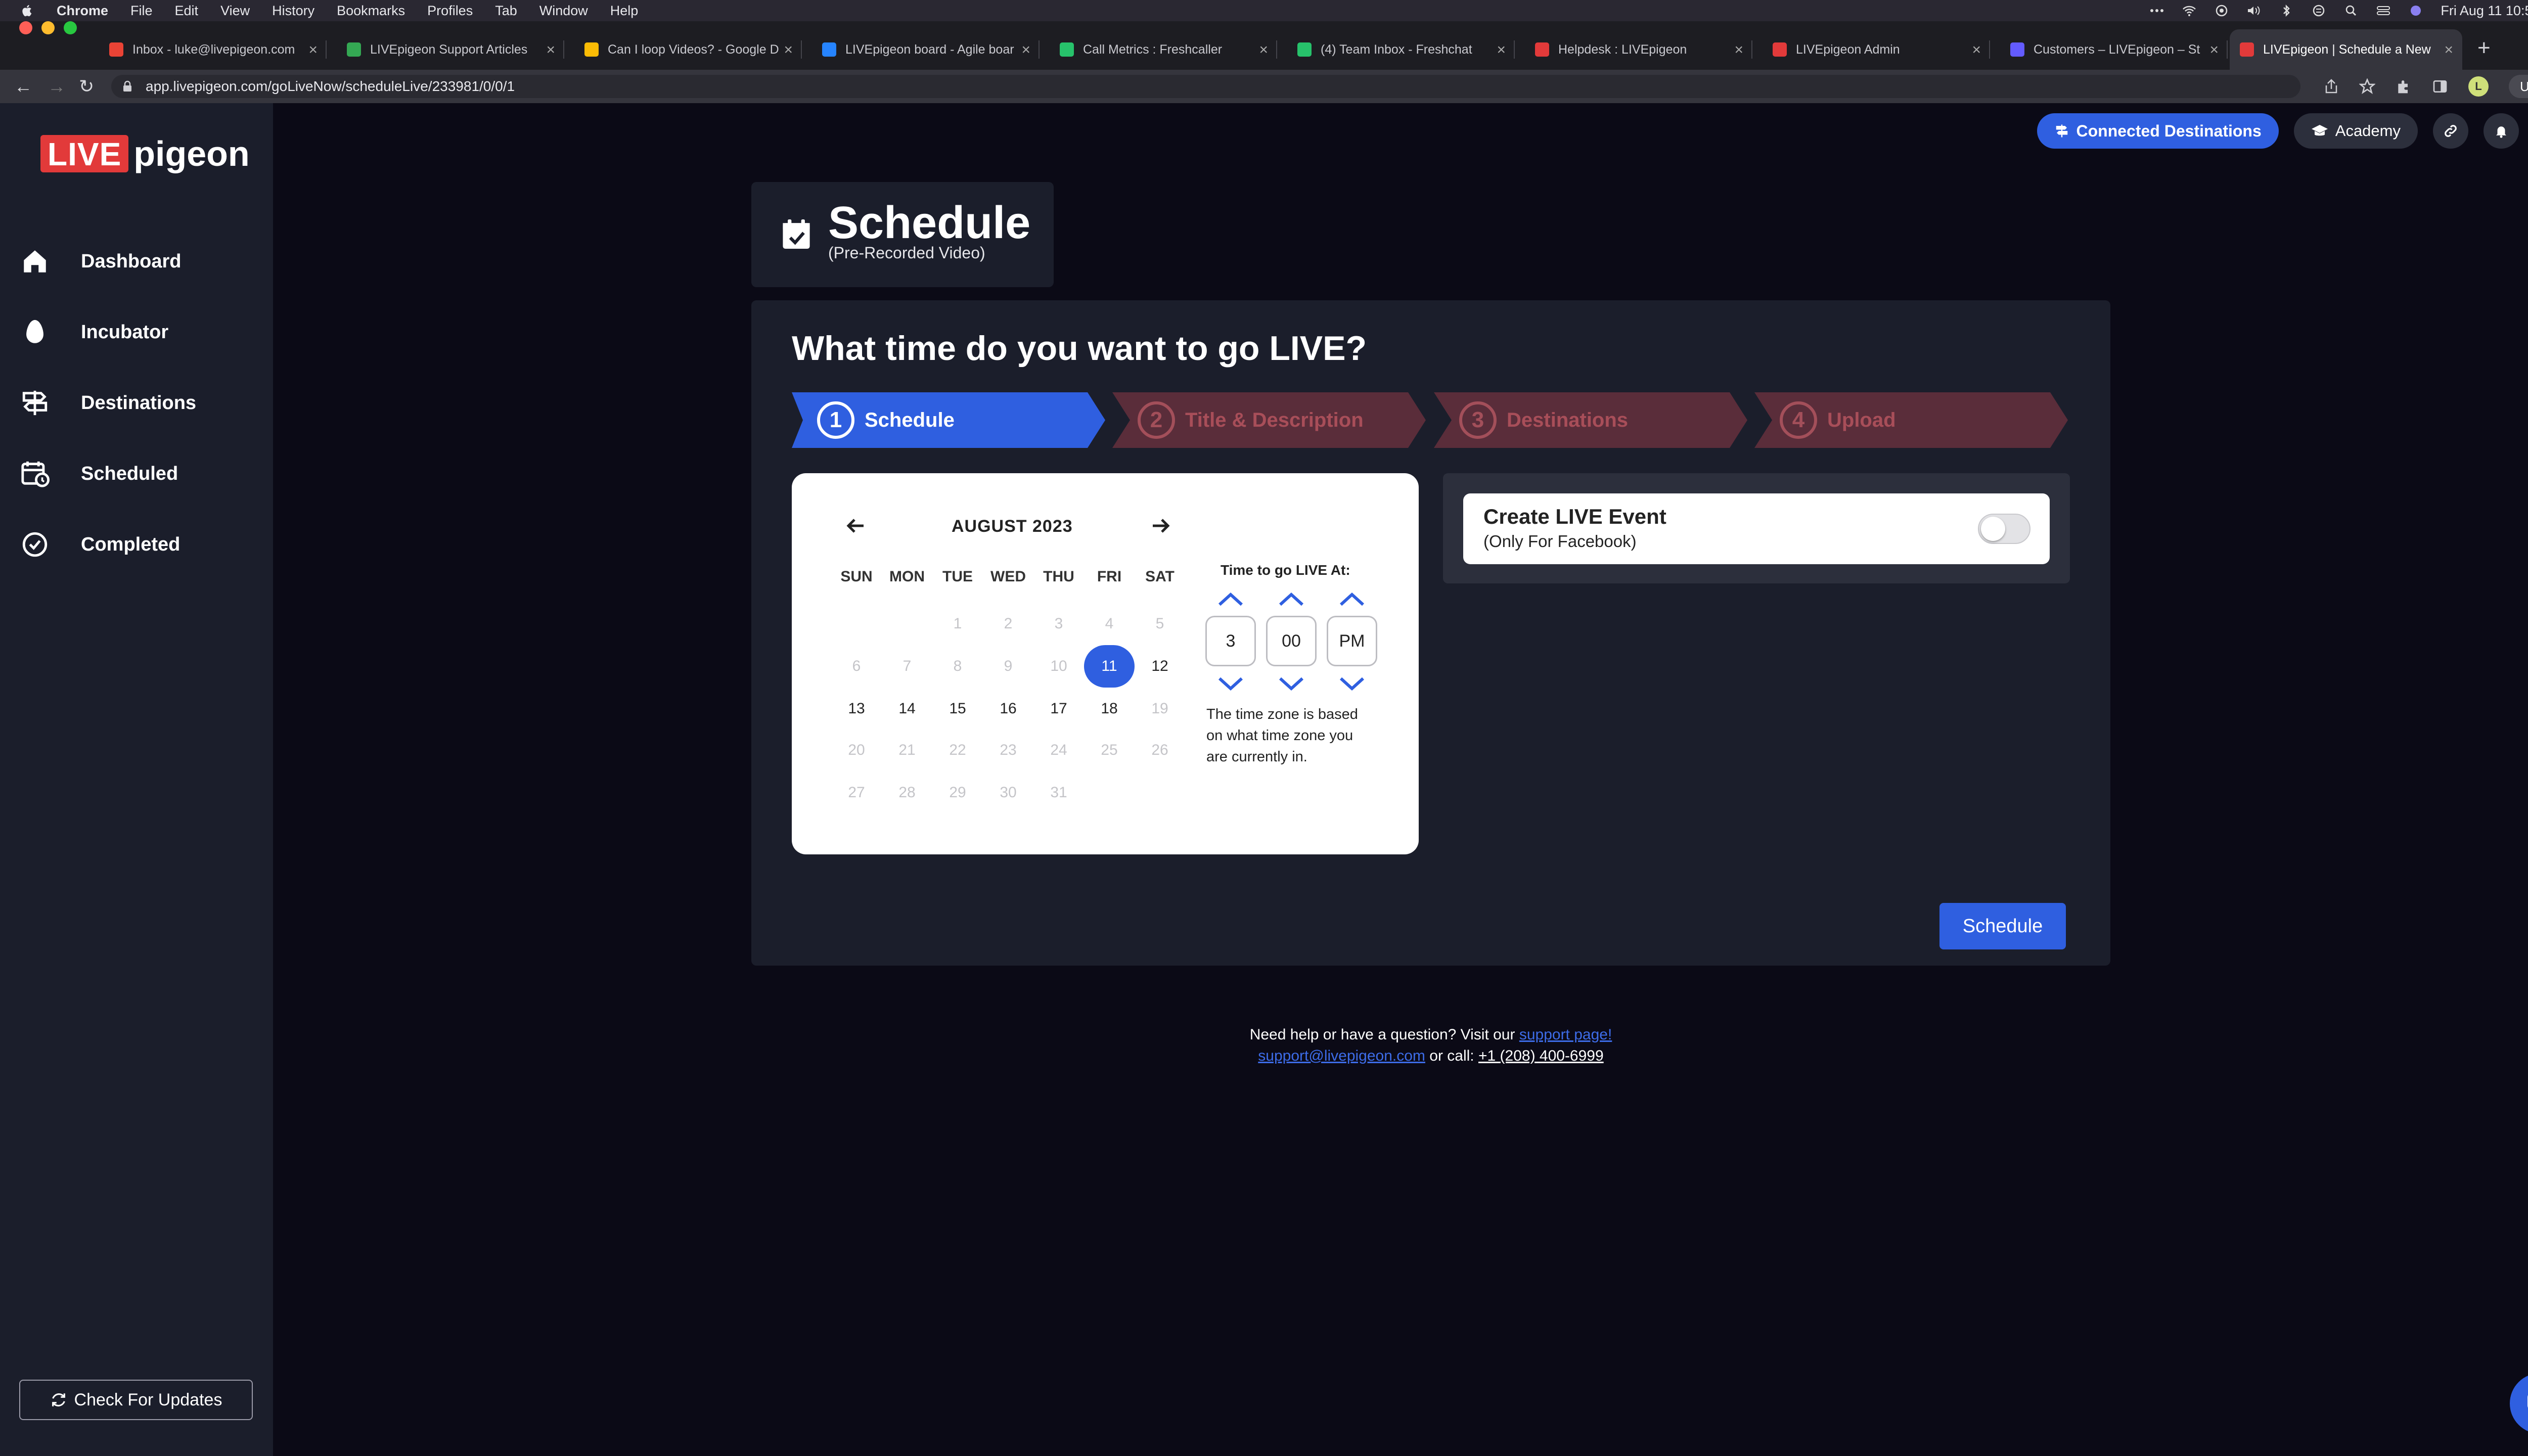  I want to click on chat-widget-button, so click(2519, 1403).